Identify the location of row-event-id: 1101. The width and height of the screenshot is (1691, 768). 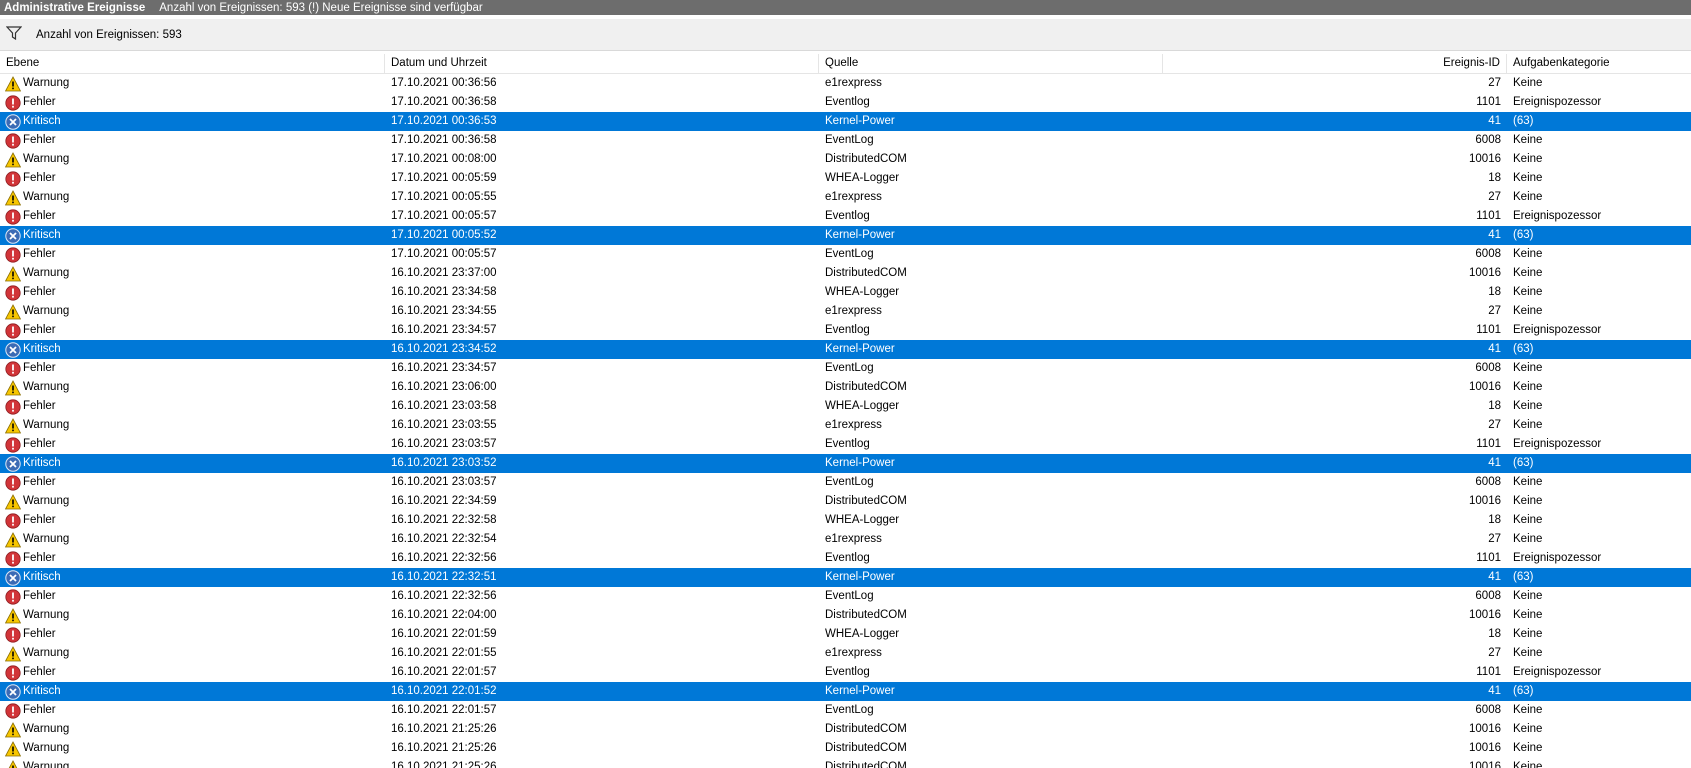
(1488, 216).